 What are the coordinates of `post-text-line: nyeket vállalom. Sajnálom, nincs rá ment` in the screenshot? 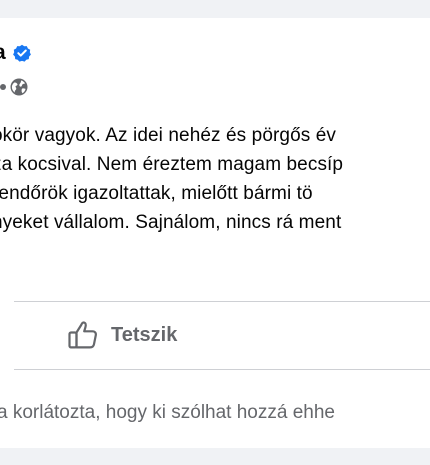 It's located at (171, 222).